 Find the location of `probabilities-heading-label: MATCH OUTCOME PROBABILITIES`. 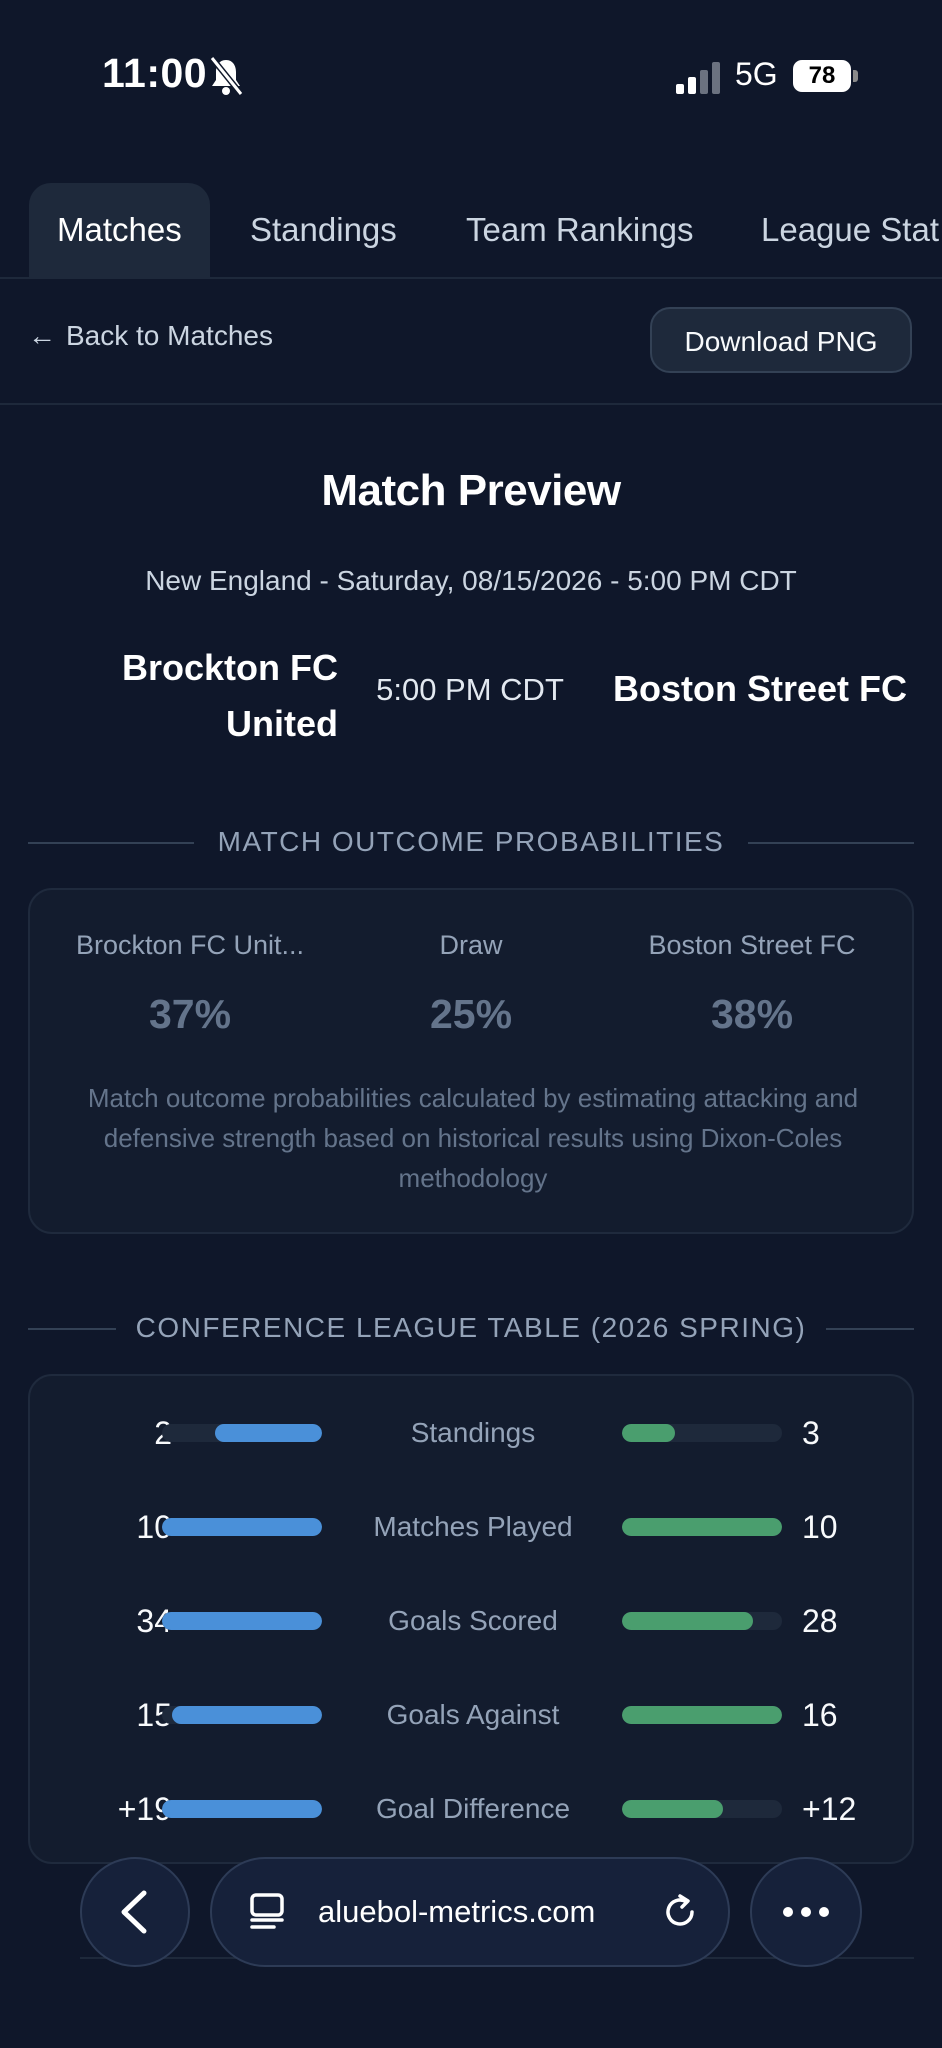

probabilities-heading-label: MATCH OUTCOME PROBABILITIES is located at coordinates (471, 841).